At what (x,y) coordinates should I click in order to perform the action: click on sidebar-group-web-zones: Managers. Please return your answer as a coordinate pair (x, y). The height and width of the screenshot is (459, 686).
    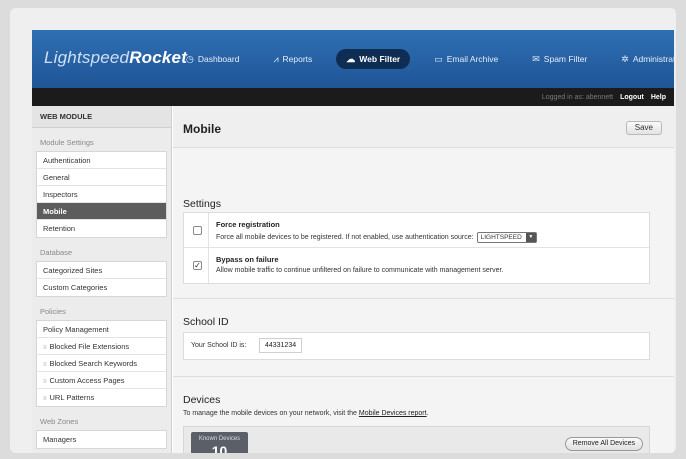
    Looking at the image, I should click on (101, 439).